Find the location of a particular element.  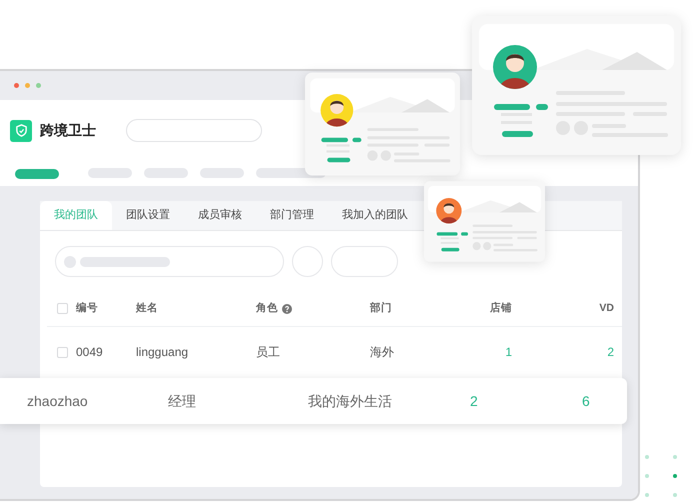

help-icon is located at coordinates (287, 309).